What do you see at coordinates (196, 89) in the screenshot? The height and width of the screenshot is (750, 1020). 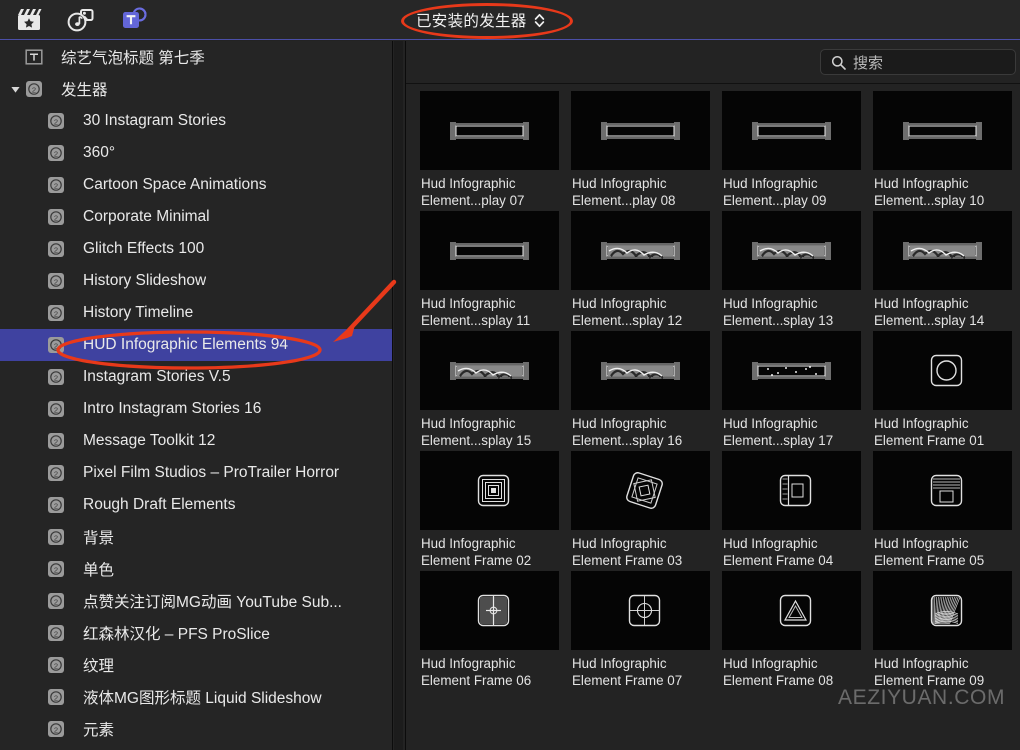 I see `sidebar-item-1: 2 发生器` at bounding box center [196, 89].